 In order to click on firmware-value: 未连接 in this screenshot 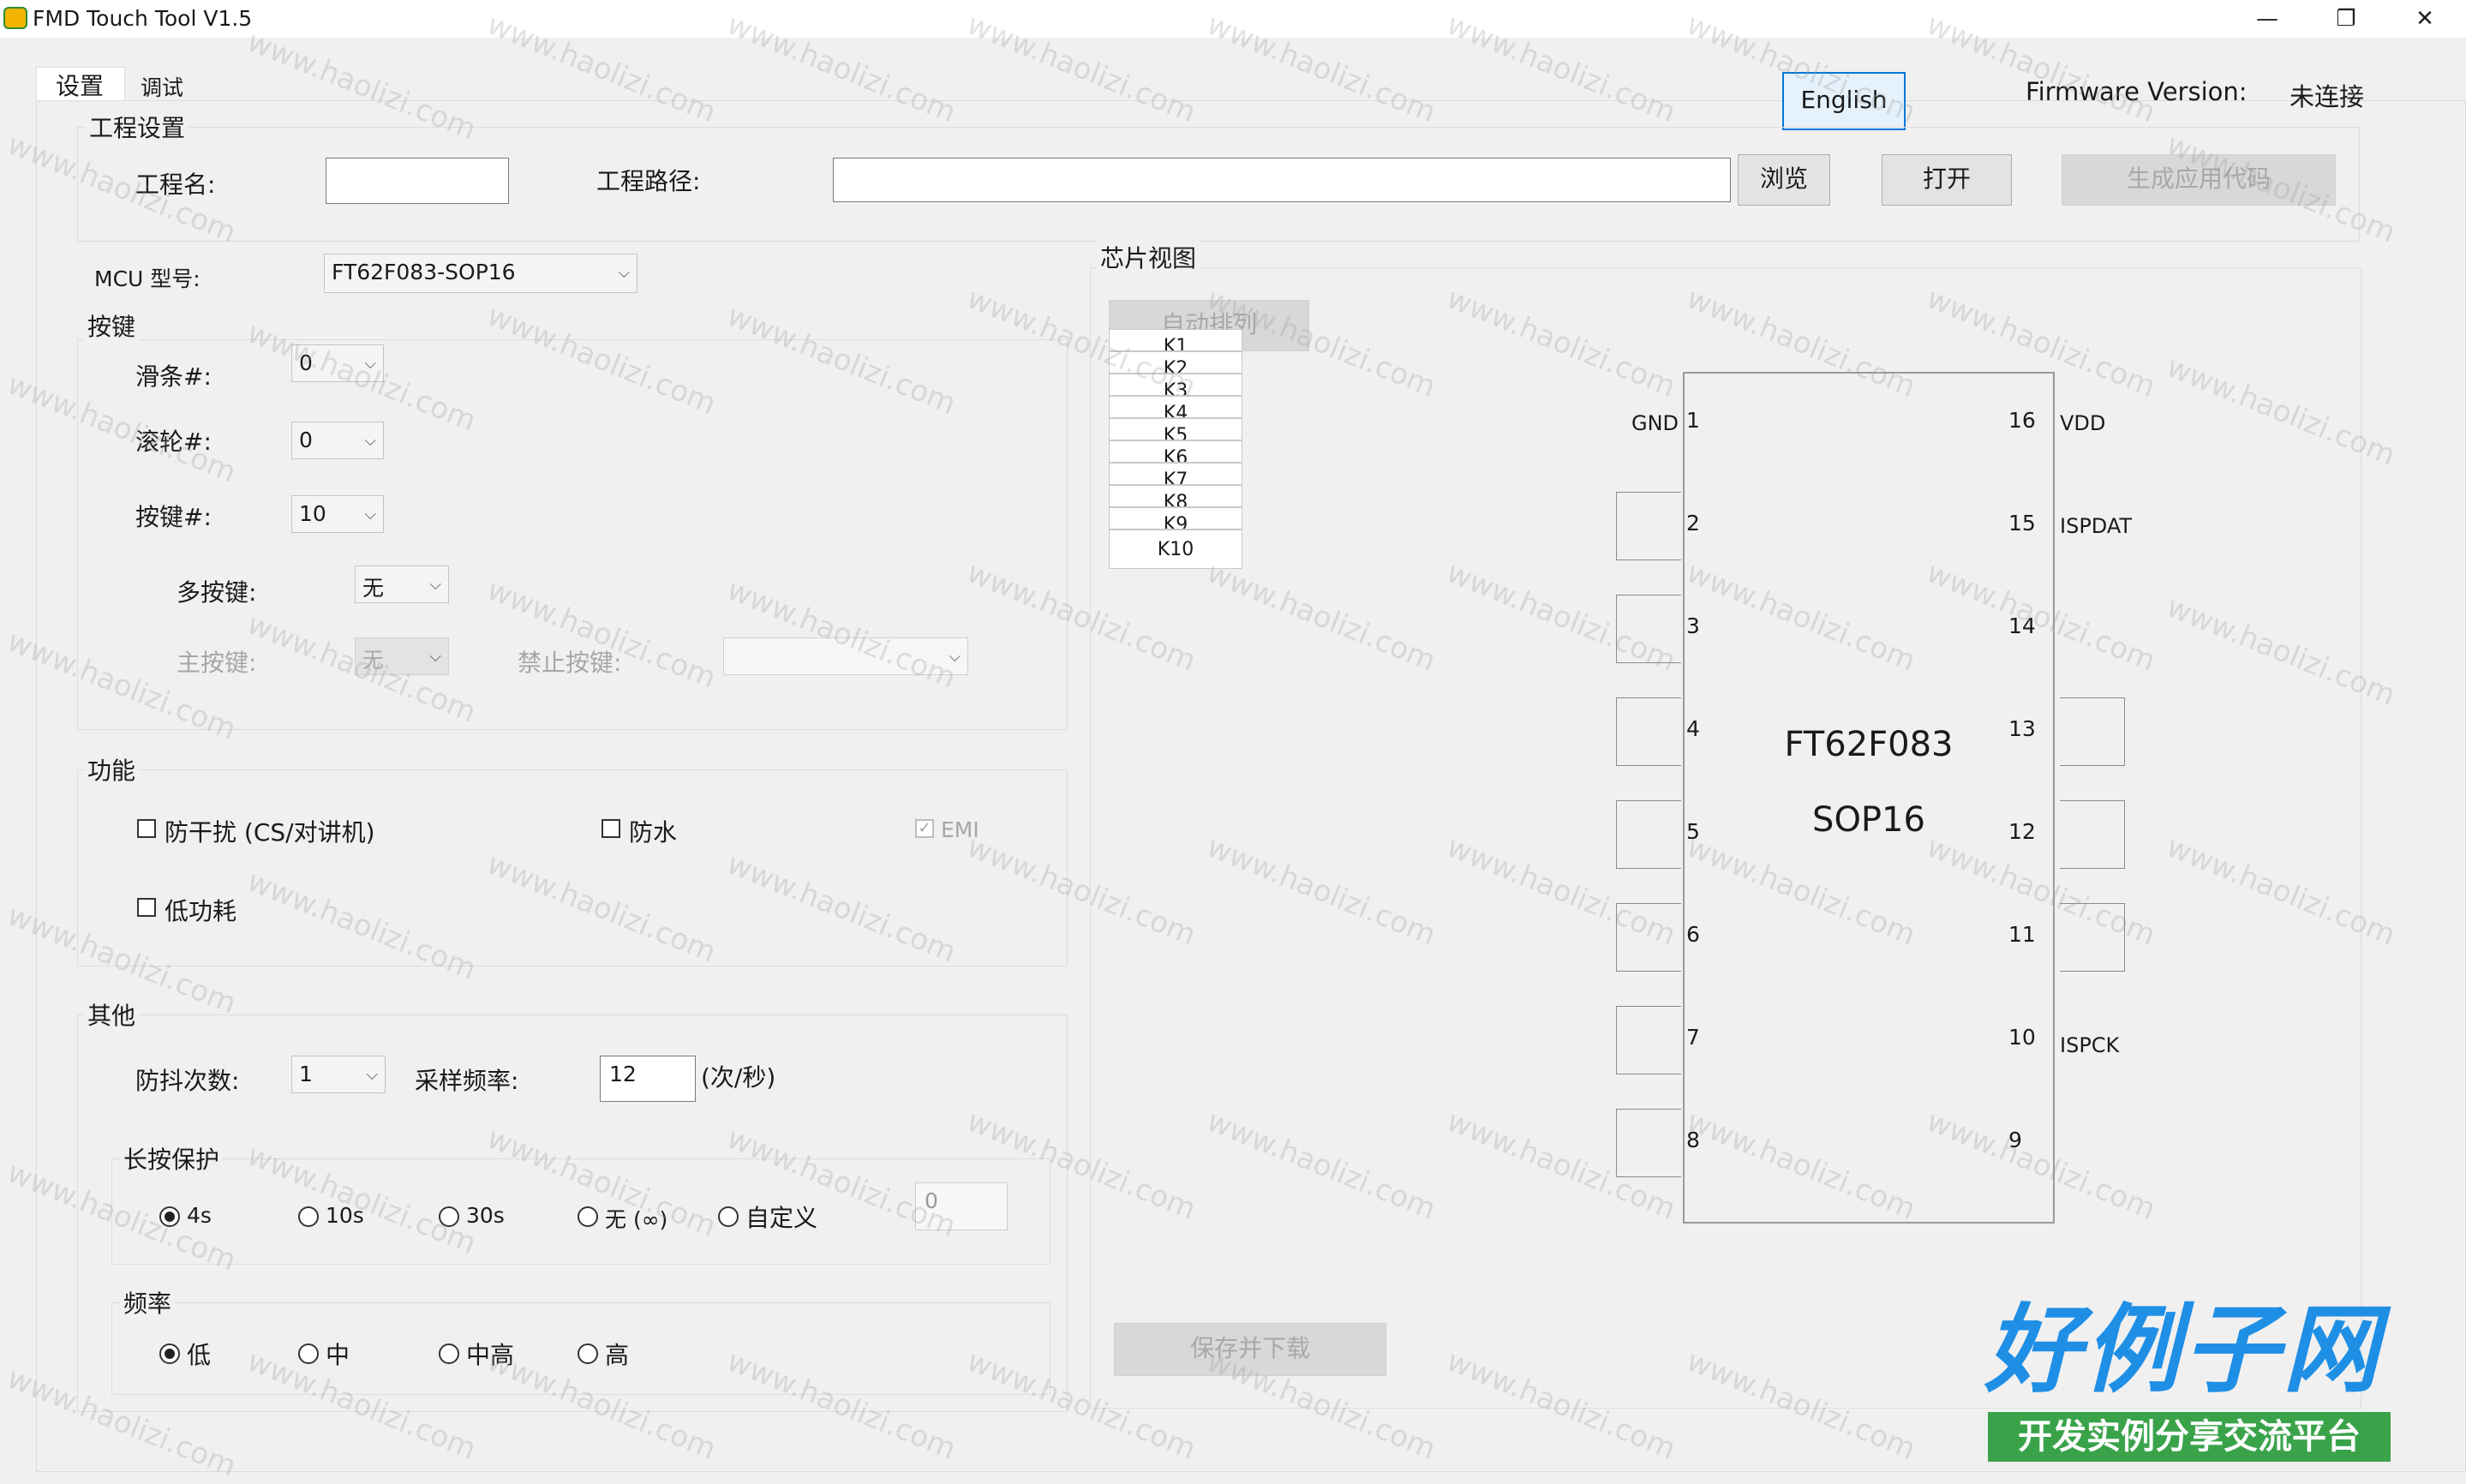, I will do `click(2327, 96)`.